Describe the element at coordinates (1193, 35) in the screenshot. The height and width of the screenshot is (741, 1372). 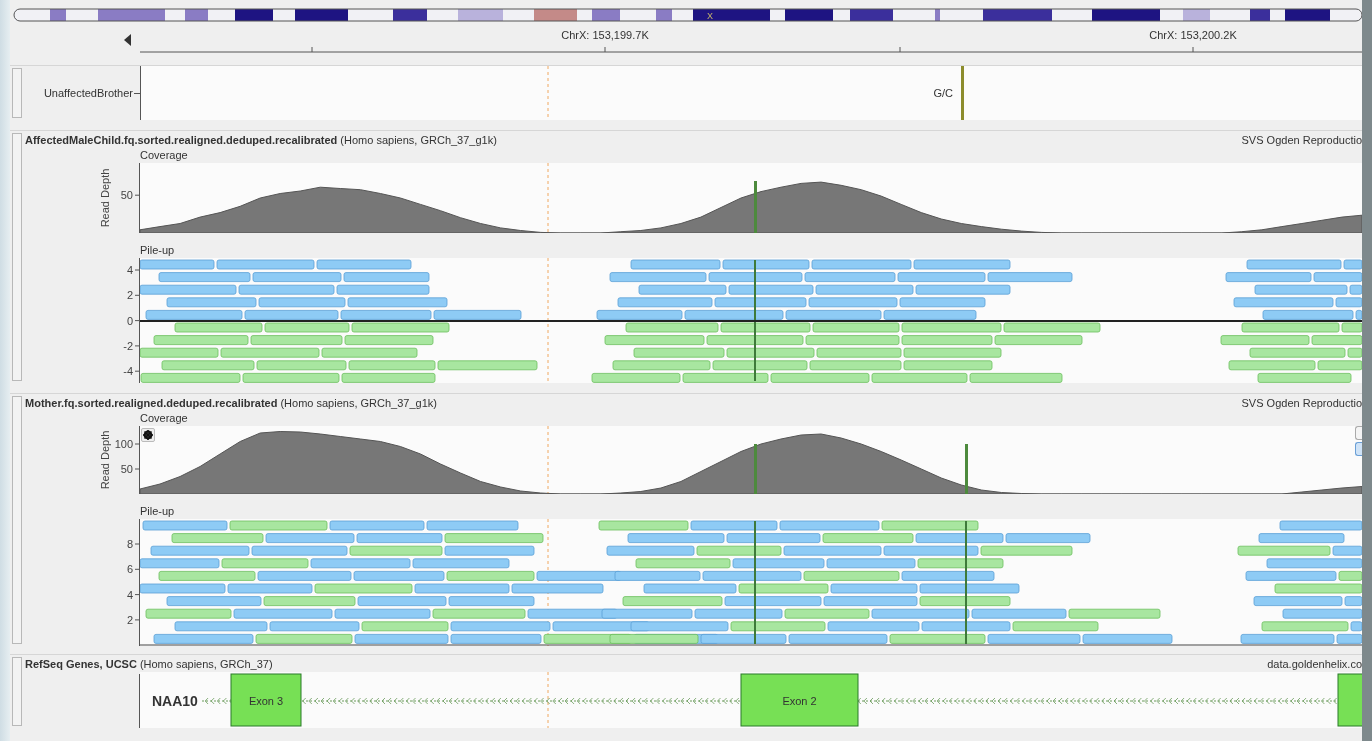
I see `position-label: ChrX: 153,200.2K` at that location.